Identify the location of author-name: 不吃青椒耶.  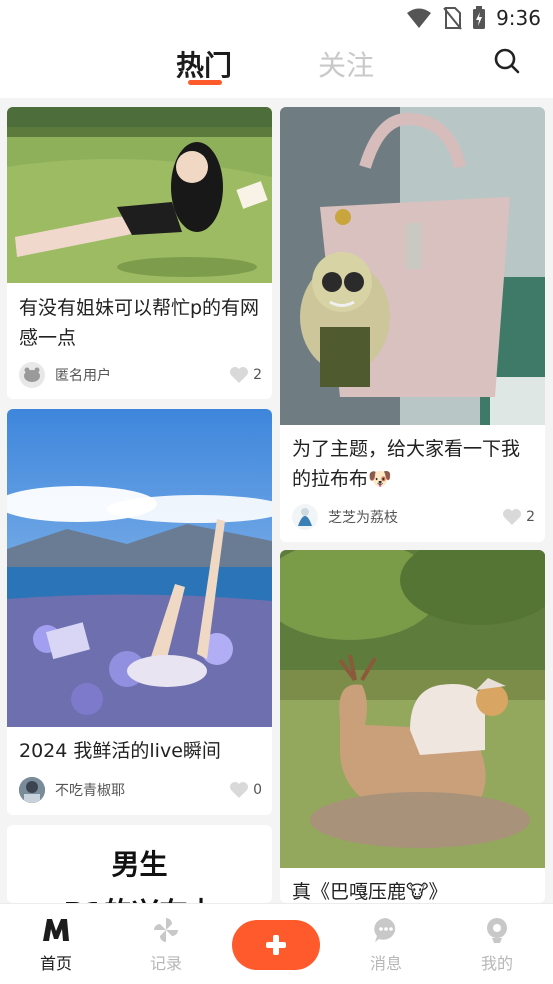
(142, 790).